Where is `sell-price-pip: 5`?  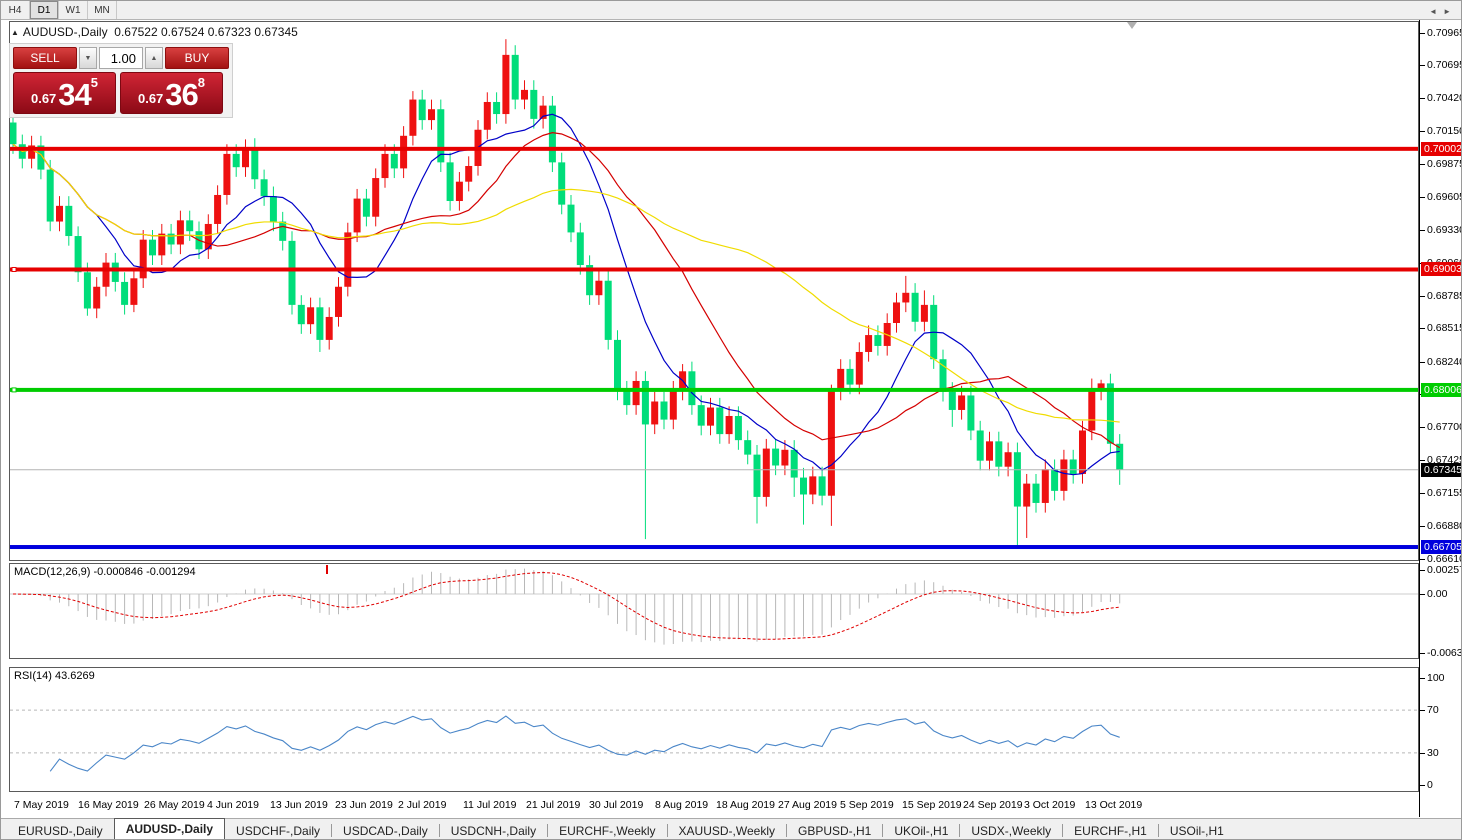 sell-price-pip: 5 is located at coordinates (94, 82).